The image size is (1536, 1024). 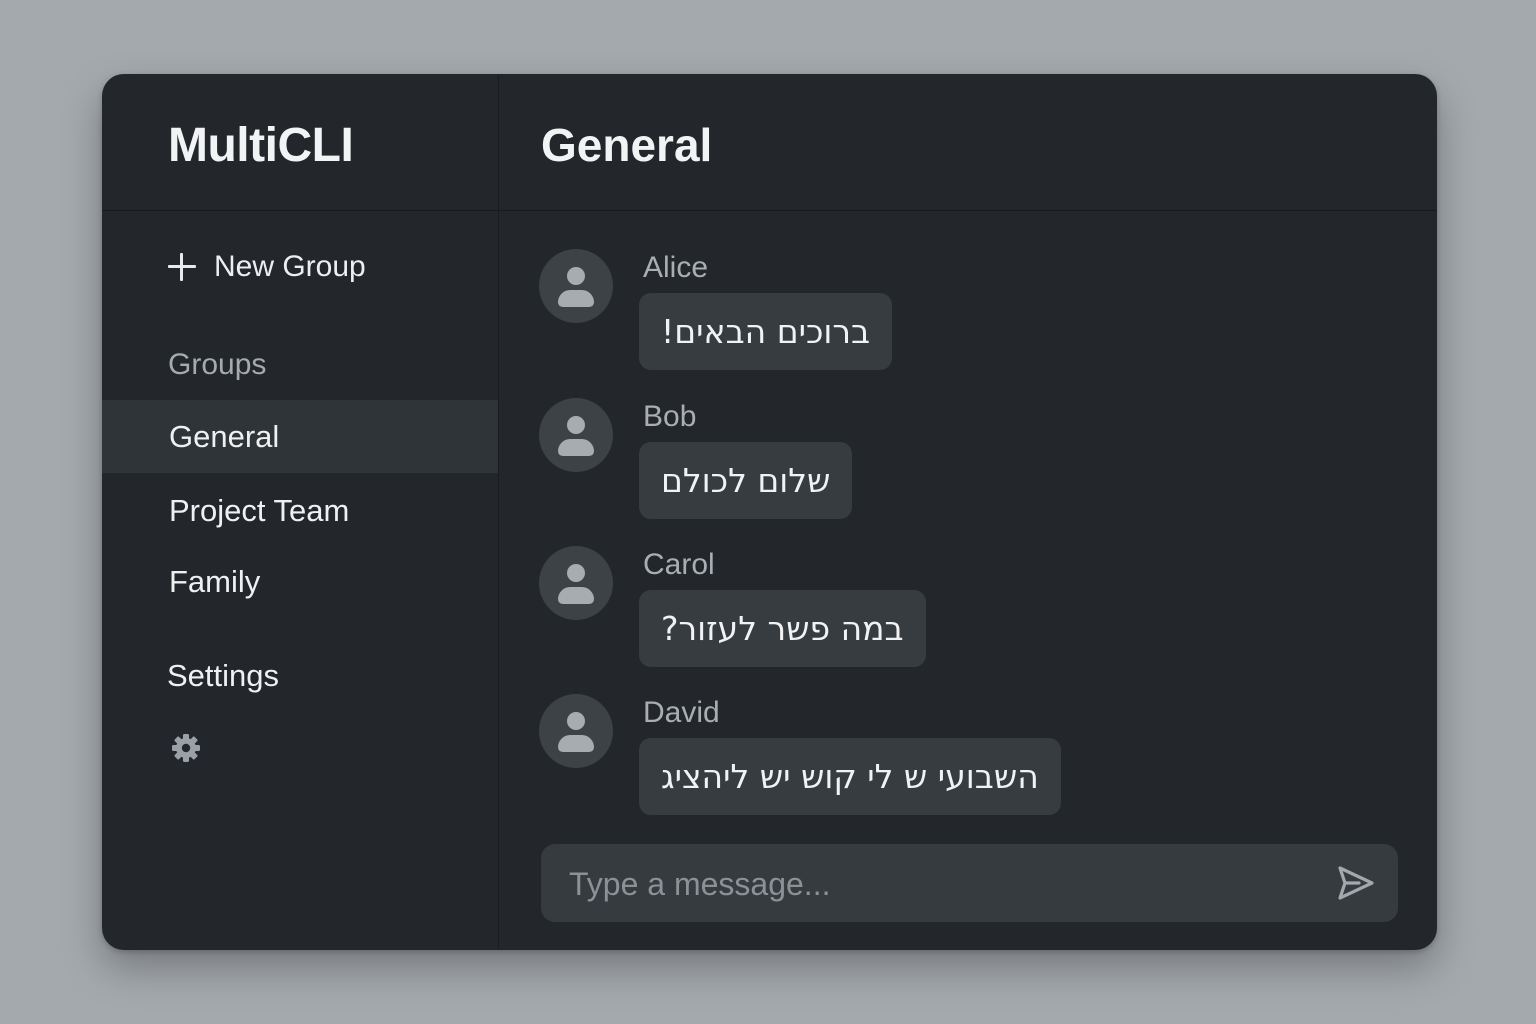 I want to click on new-group-label: New Group, so click(x=290, y=266).